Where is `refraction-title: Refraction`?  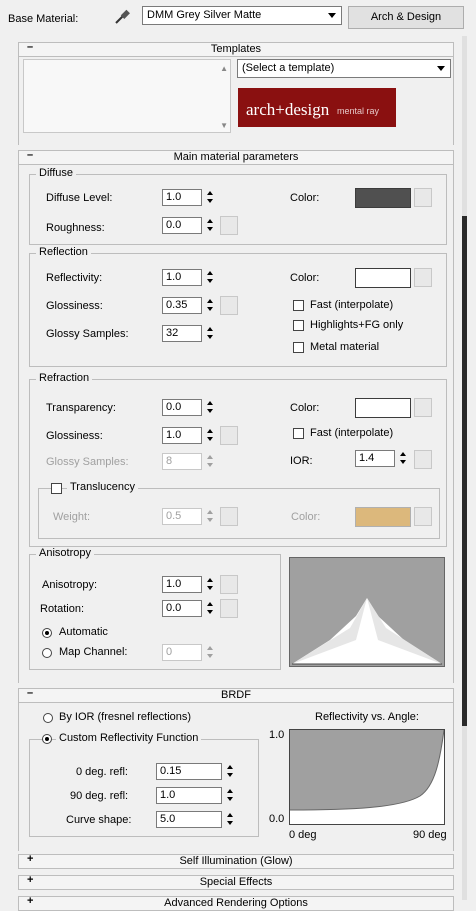
refraction-title: Refraction is located at coordinates (64, 378).